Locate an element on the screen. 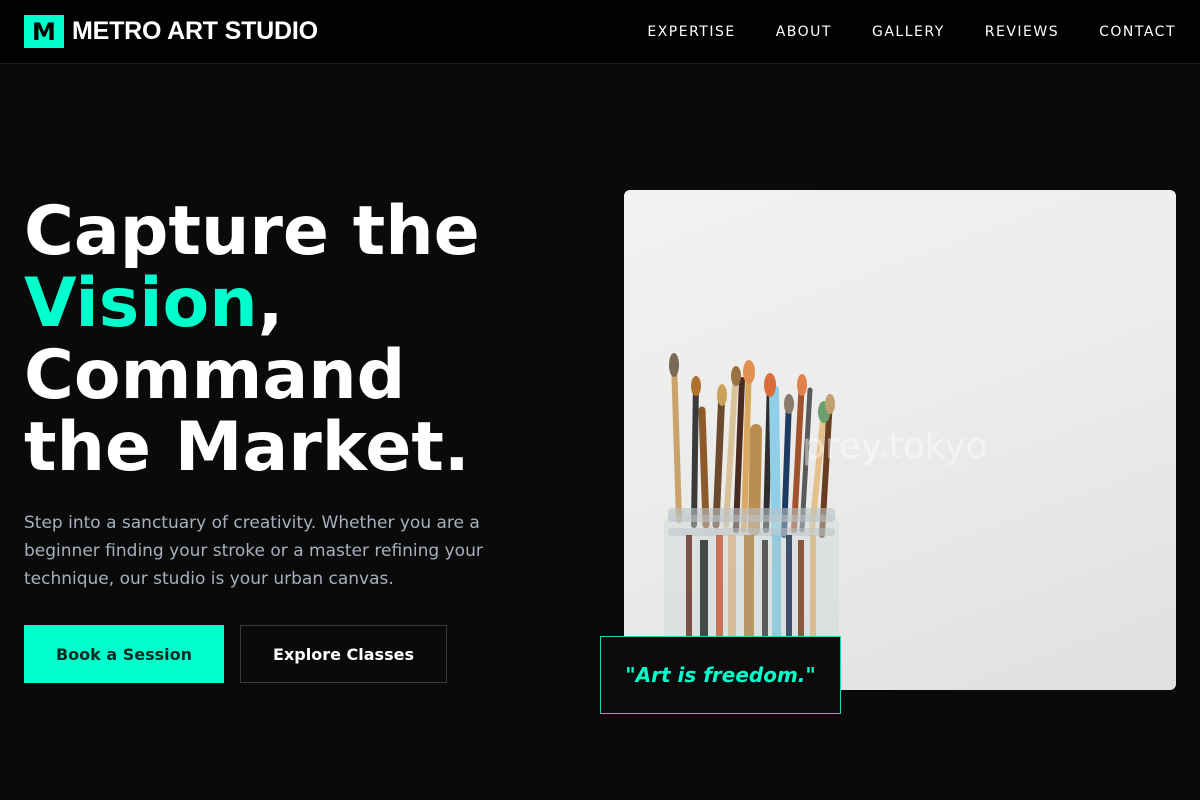  nav-link-about: ABOUT is located at coordinates (804, 32).